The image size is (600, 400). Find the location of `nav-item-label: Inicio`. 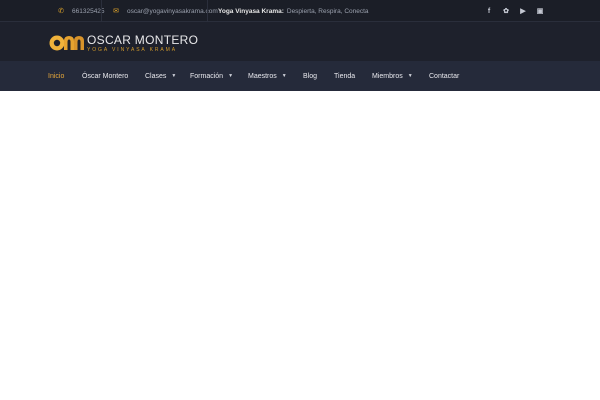

nav-item-label: Inicio is located at coordinates (56, 76).